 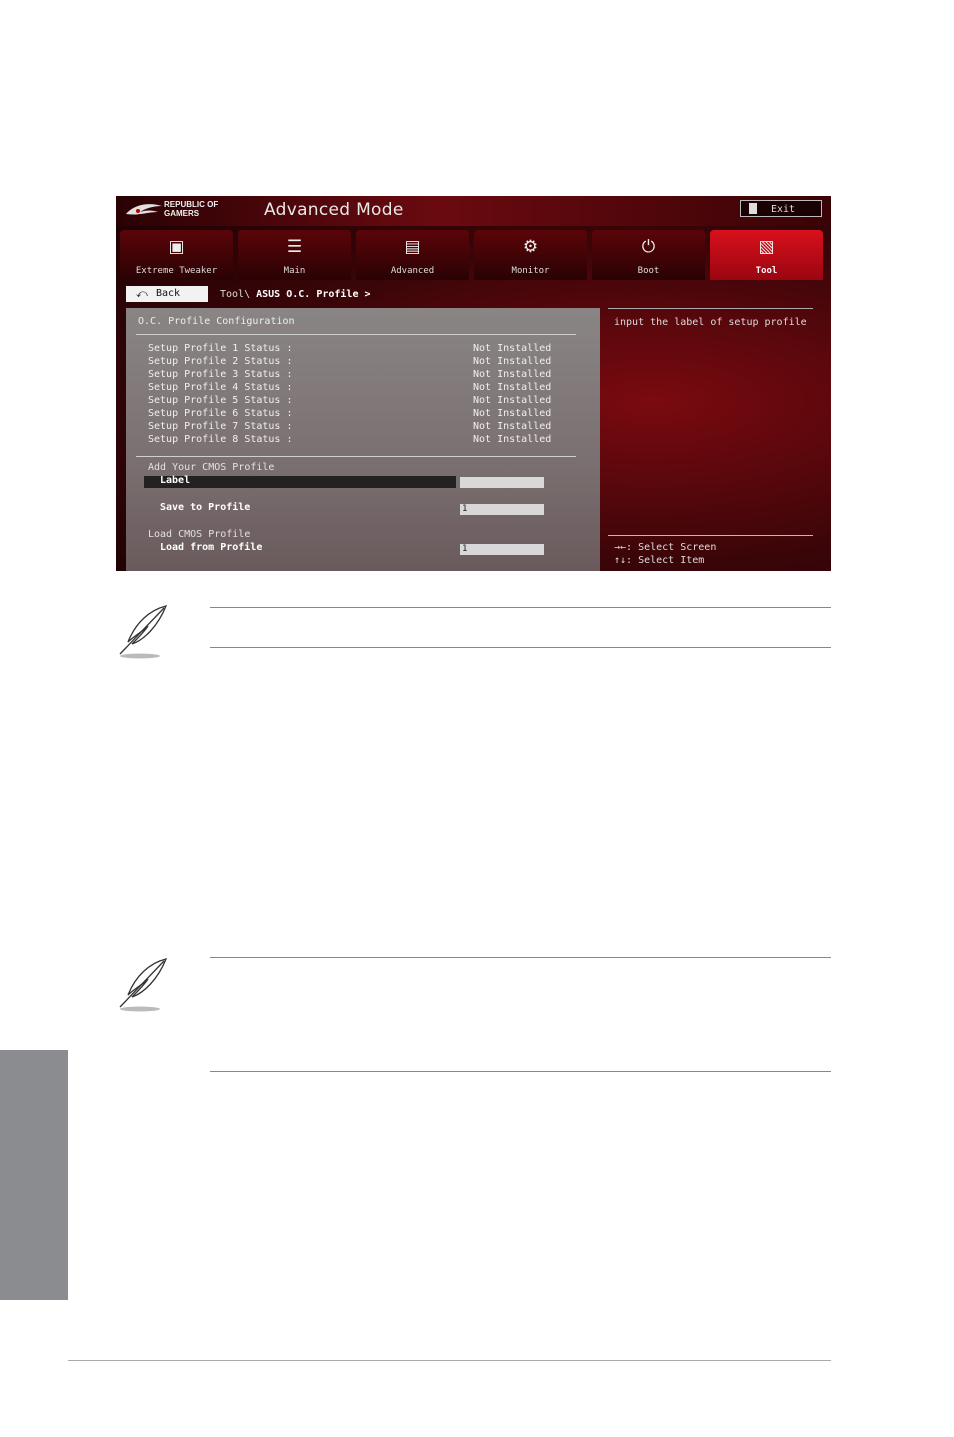 What do you see at coordinates (294, 271) in the screenshot?
I see `tab-label: Main` at bounding box center [294, 271].